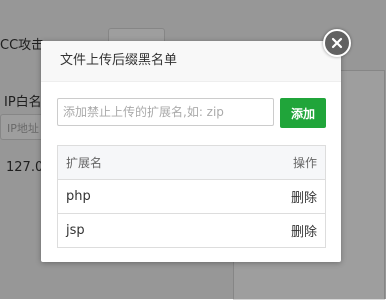  What do you see at coordinates (303, 113) in the screenshot?
I see `add-button: 添加` at bounding box center [303, 113].